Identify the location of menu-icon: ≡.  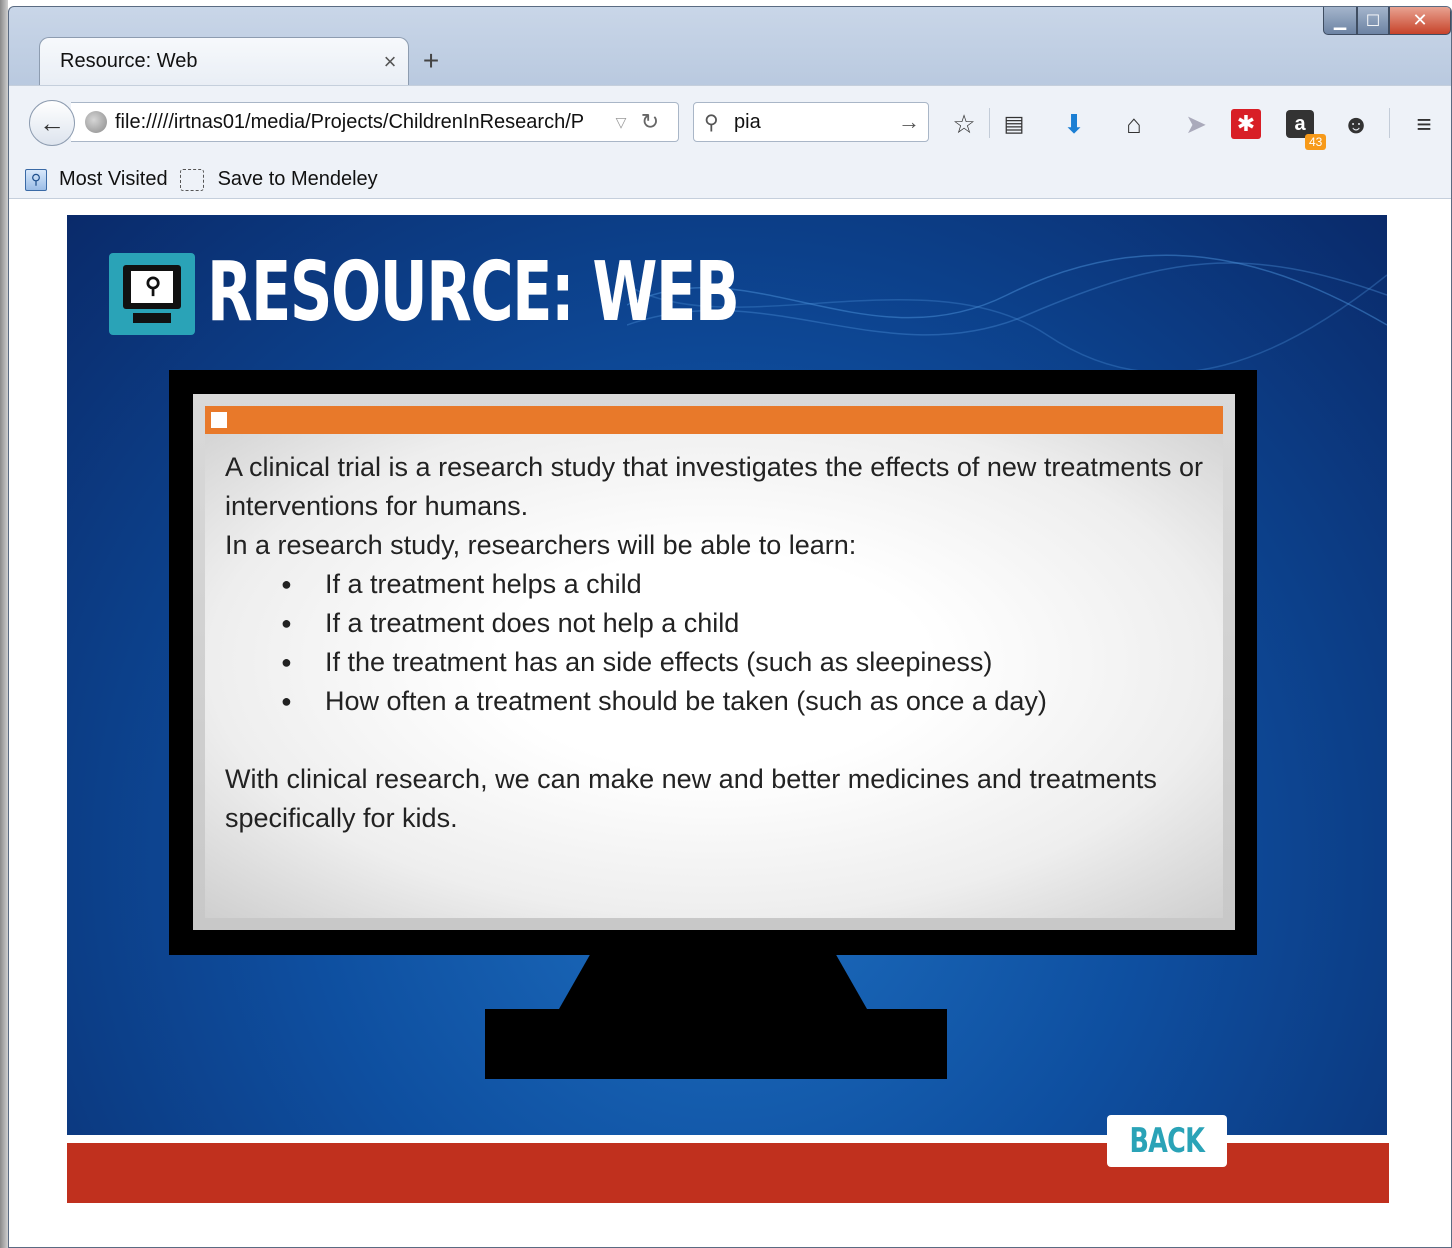
(1424, 124).